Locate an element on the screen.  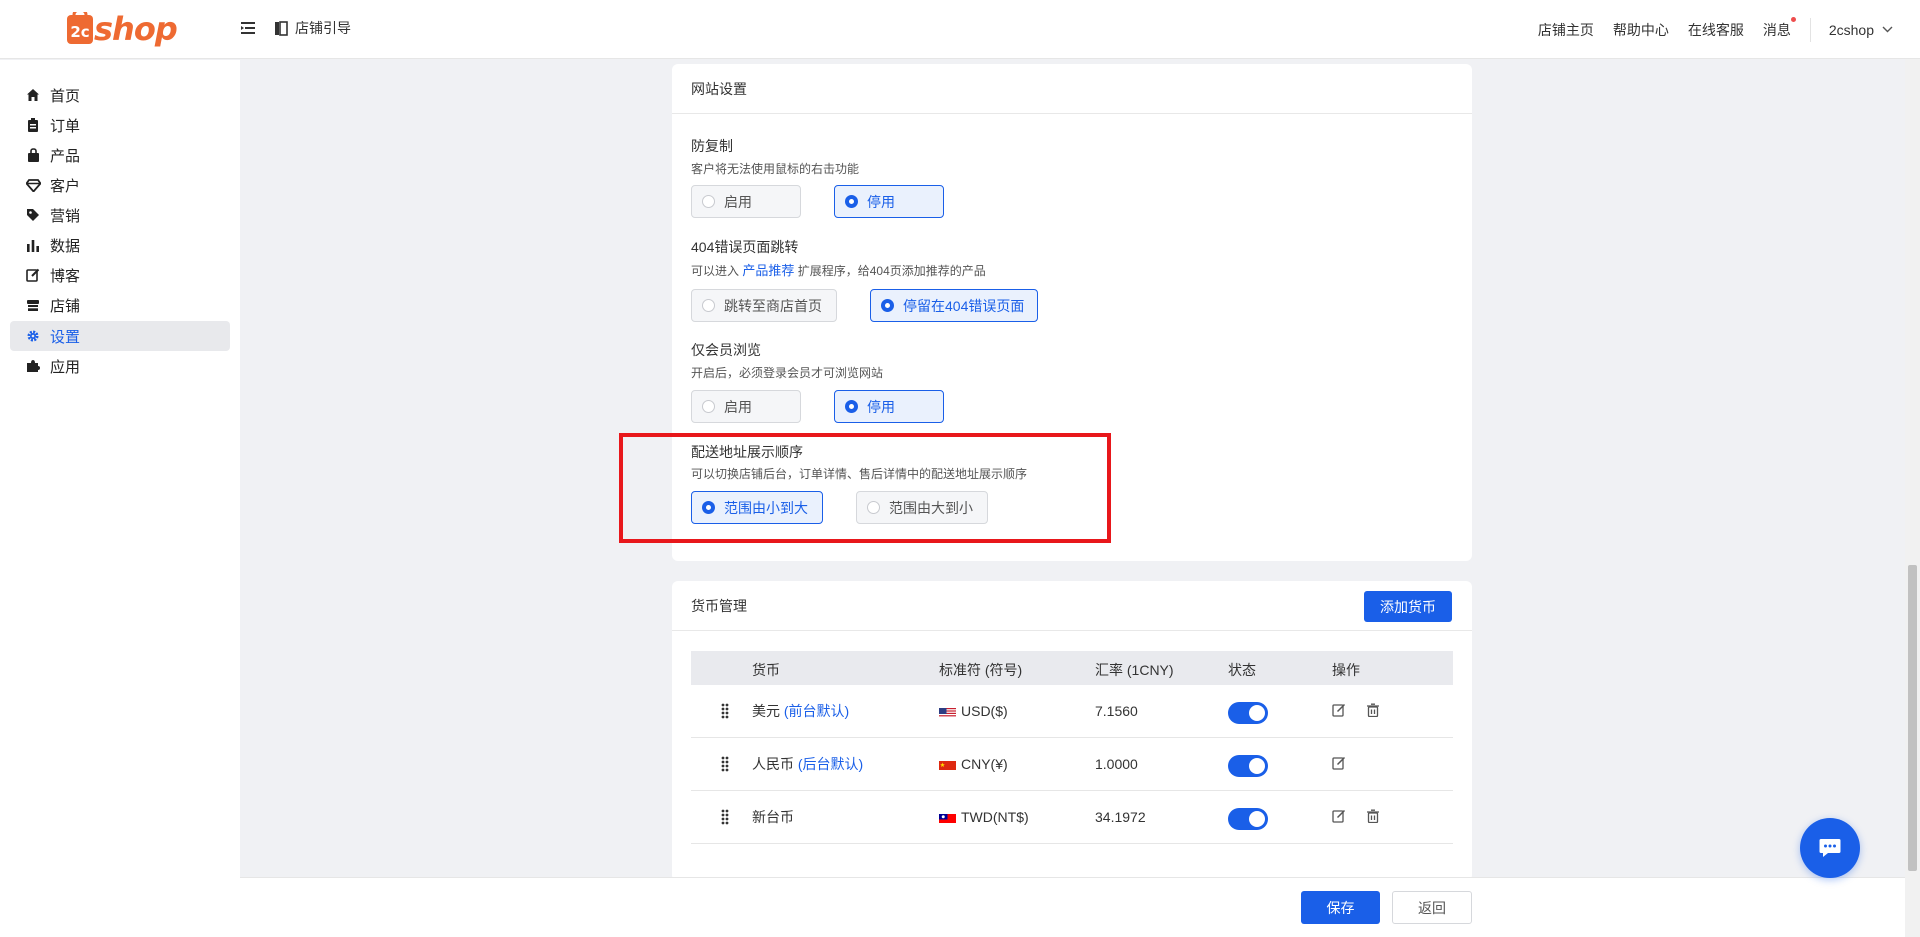
highlight-annotation-box is located at coordinates (865, 488).